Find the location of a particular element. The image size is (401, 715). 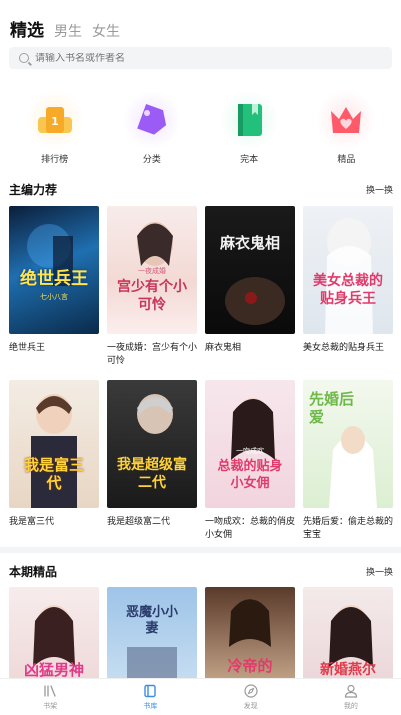

category-finished: 完本 is located at coordinates (249, 127).